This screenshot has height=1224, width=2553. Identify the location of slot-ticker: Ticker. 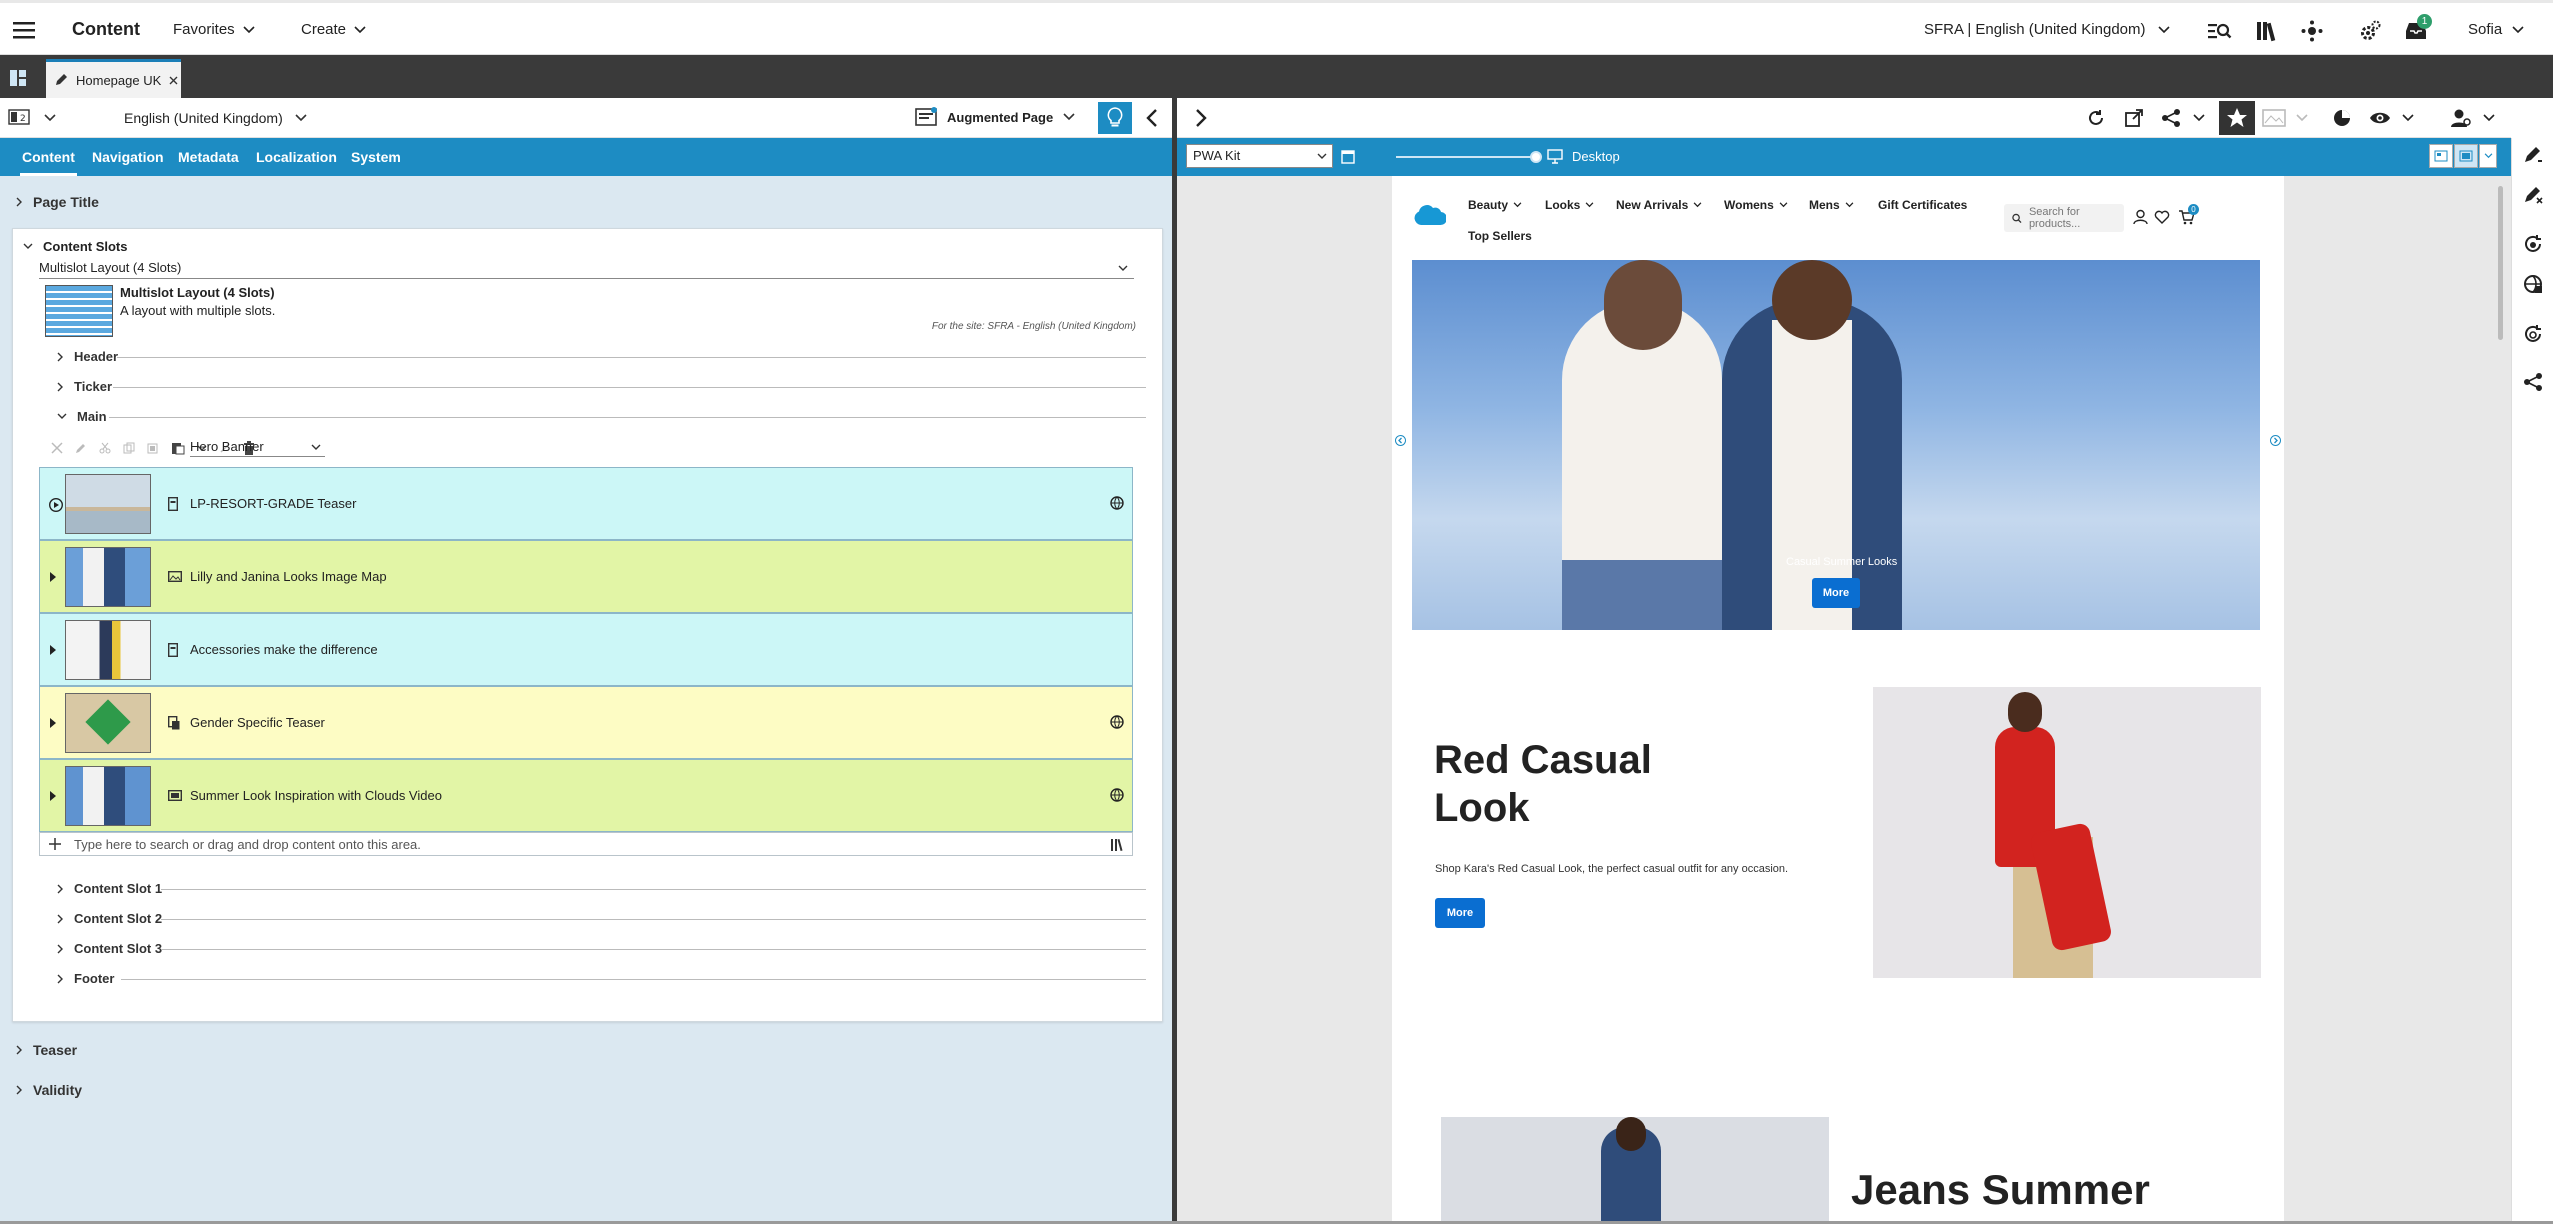
(84, 386).